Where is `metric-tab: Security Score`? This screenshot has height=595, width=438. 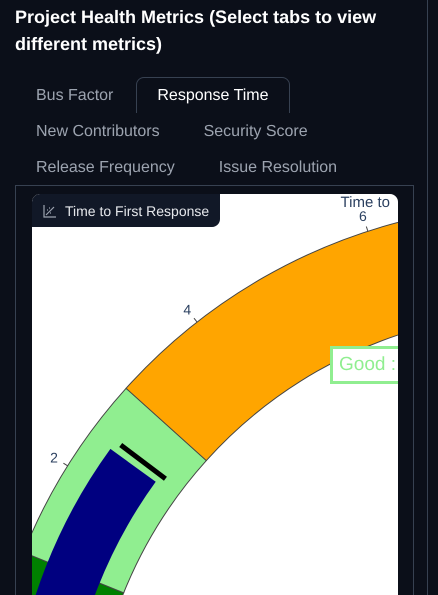 metric-tab: Security Score is located at coordinates (255, 131).